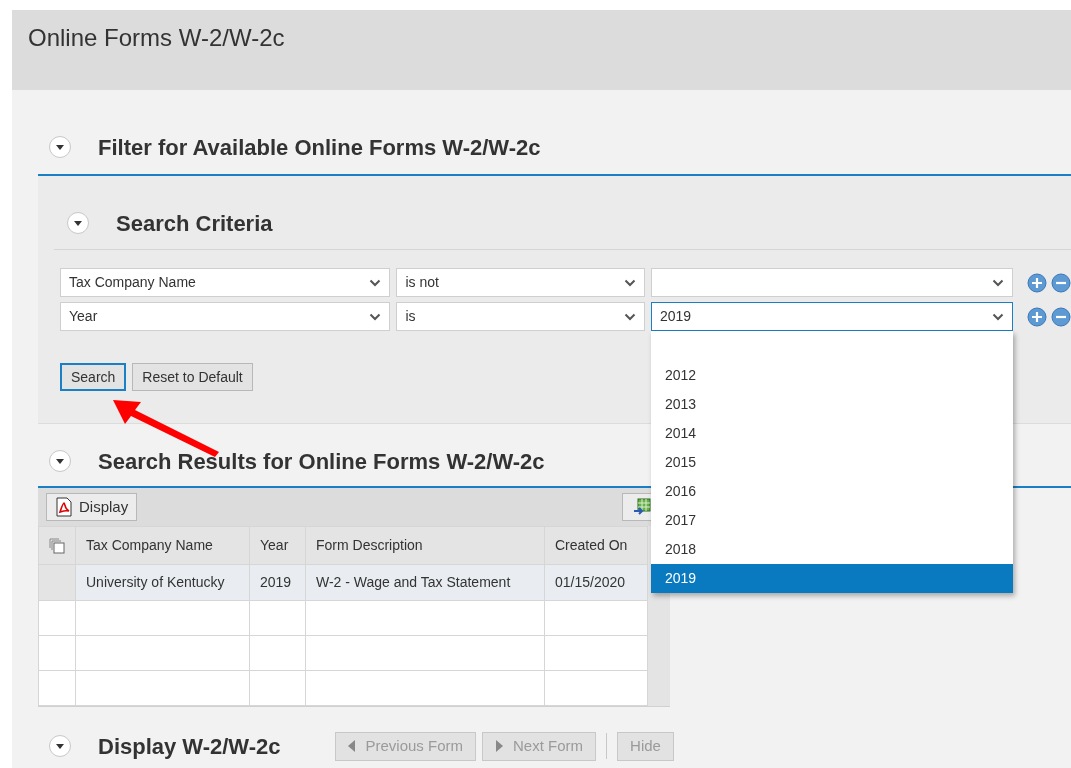  What do you see at coordinates (92, 507) in the screenshot?
I see `display-button: Display` at bounding box center [92, 507].